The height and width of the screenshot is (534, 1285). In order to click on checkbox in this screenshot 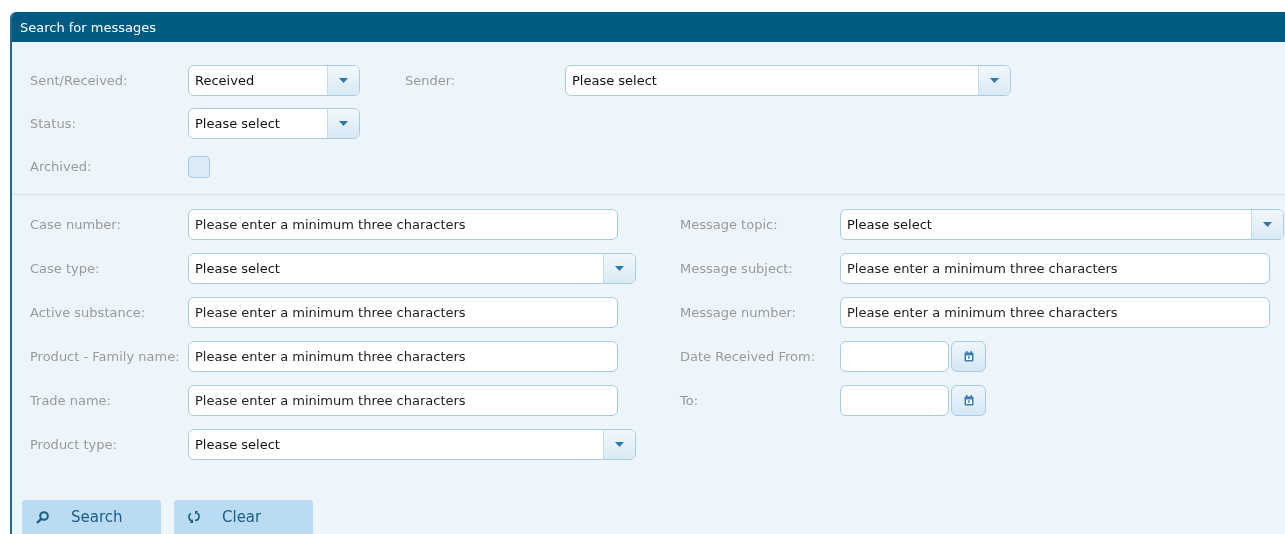, I will do `click(199, 166)`.